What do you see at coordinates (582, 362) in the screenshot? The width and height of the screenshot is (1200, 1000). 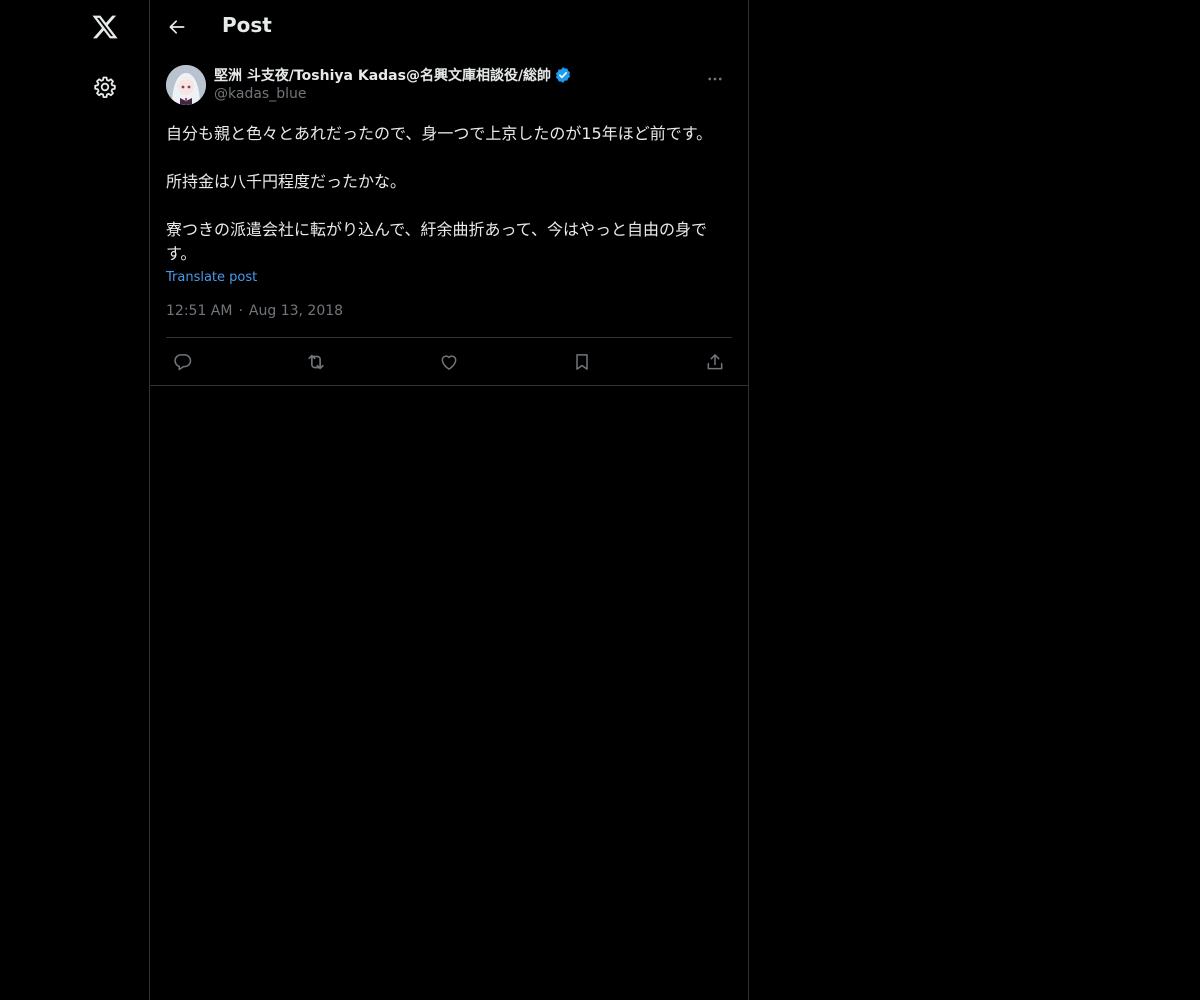 I see `bookmark-icon` at bounding box center [582, 362].